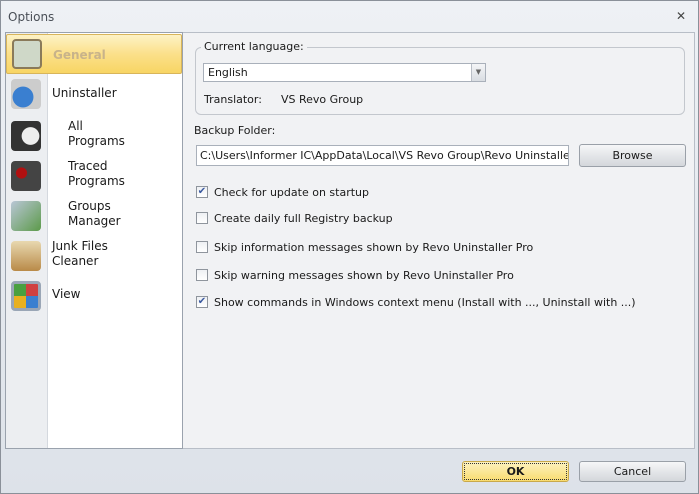 This screenshot has width=699, height=494. Describe the element at coordinates (291, 192) in the screenshot. I see `checkbox-label: Check for update on startup` at that location.